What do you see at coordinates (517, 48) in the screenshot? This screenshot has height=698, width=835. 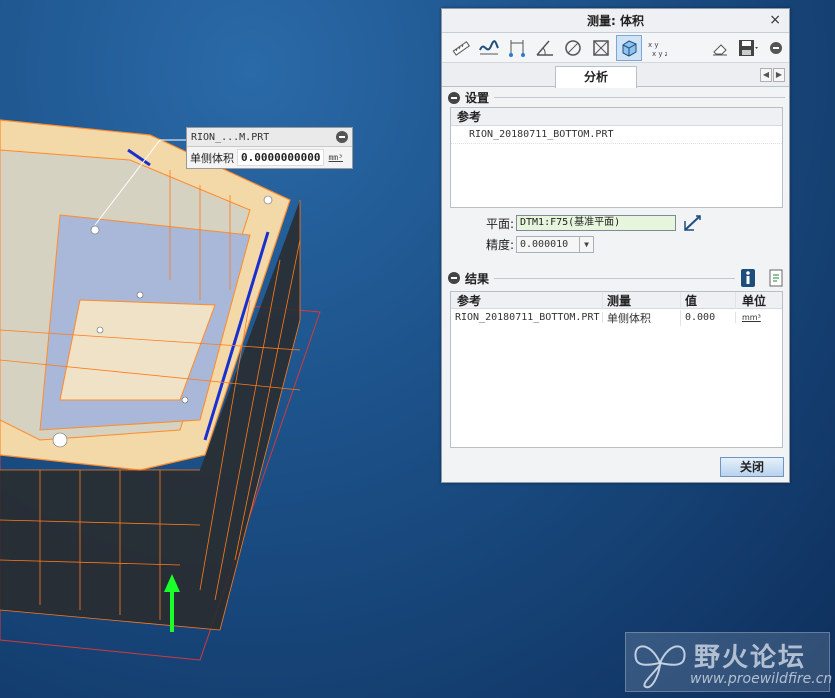 I see `distance-icon` at bounding box center [517, 48].